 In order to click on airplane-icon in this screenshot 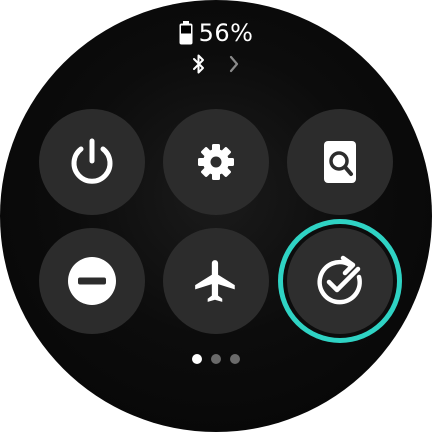, I will do `click(215, 281)`.